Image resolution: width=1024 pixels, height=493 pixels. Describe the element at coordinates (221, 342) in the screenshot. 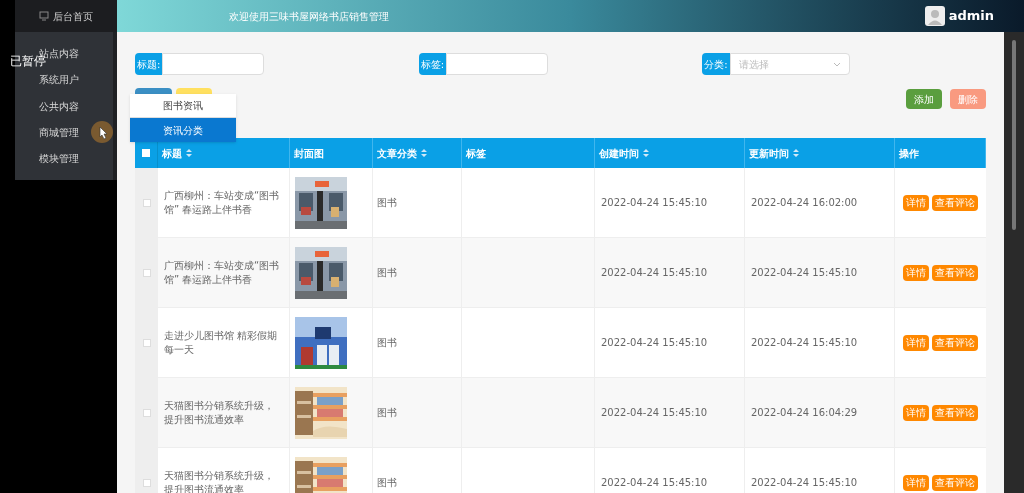

I see `table-cell-text: 走进少儿图书馆 精彩假期每一天` at that location.